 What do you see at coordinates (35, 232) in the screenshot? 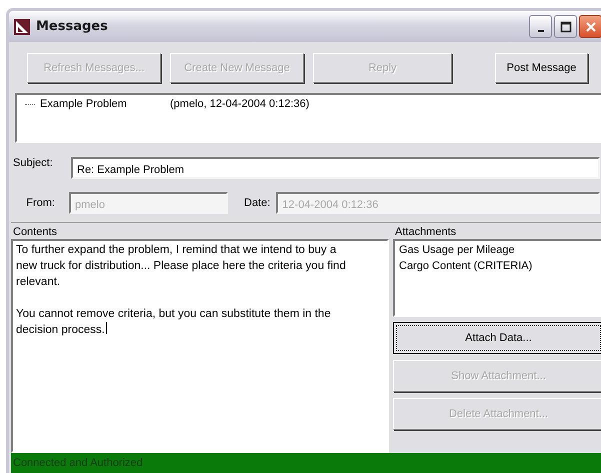
I see `contents-label: Contents` at bounding box center [35, 232].